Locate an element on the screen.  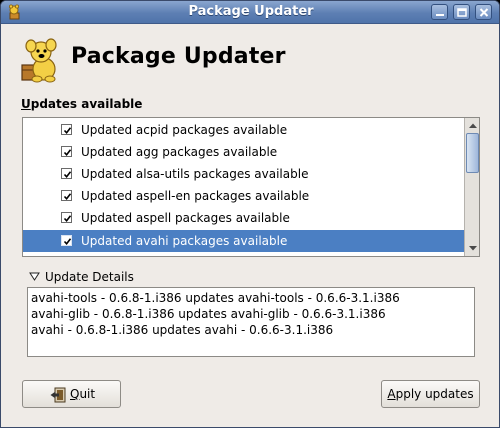
update-row-alsa-utils: Updated alsa-utils packages available is located at coordinates (243, 174).